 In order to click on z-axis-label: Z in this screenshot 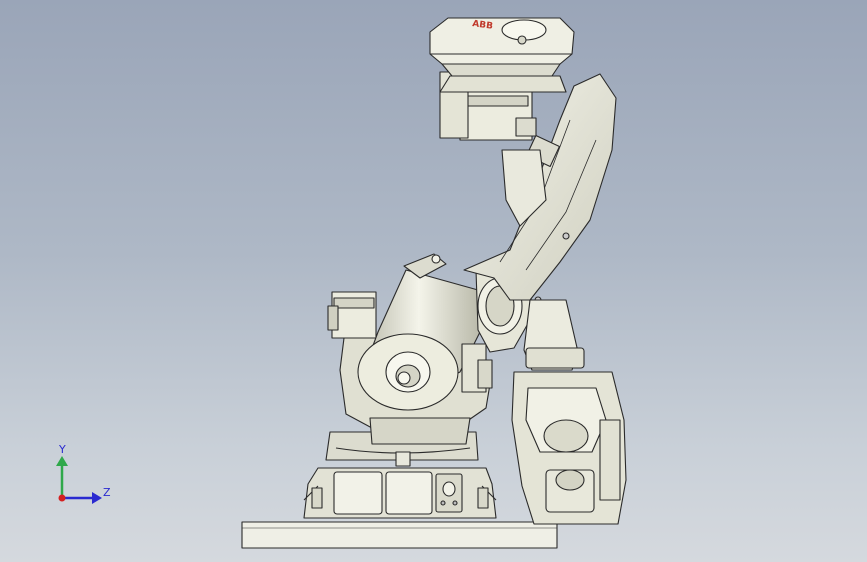, I will do `click(107, 492)`.